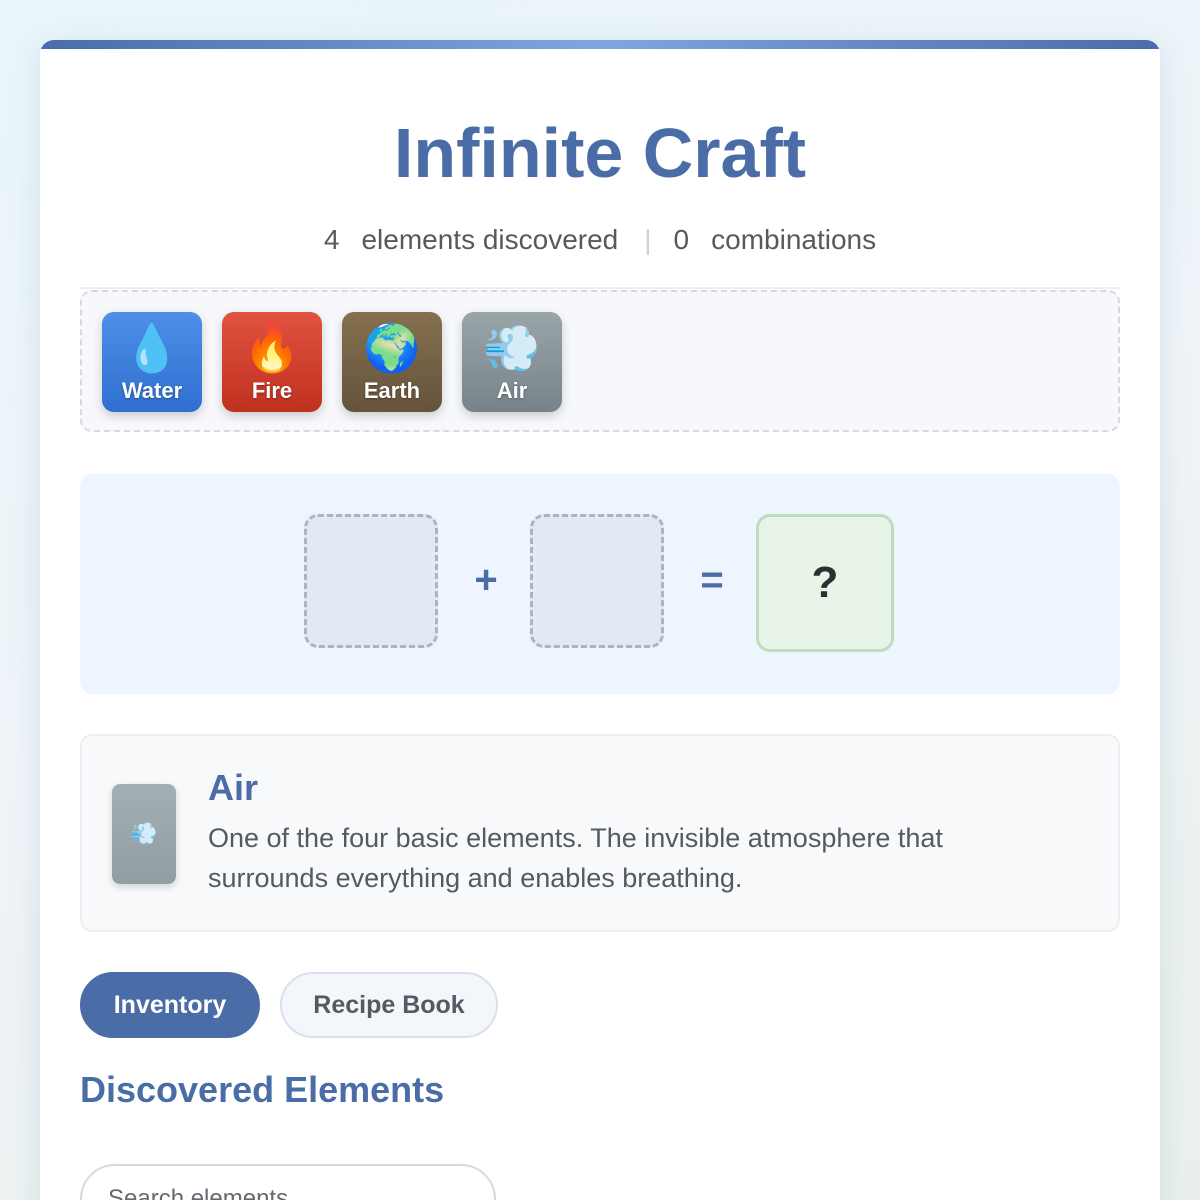  I want to click on plus-sign: +, so click(486, 580).